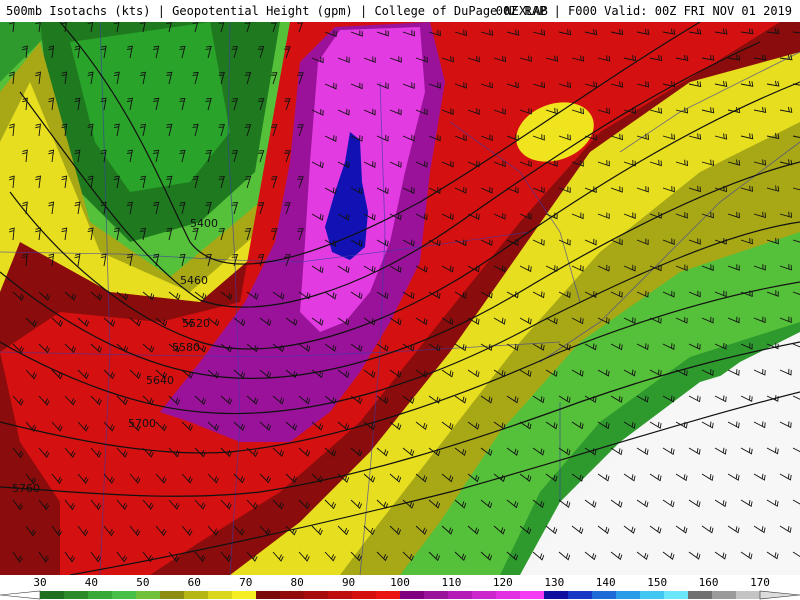 The image size is (800, 600). Describe the element at coordinates (196, 323) in the screenshot. I see `contour-label: 5520` at that location.